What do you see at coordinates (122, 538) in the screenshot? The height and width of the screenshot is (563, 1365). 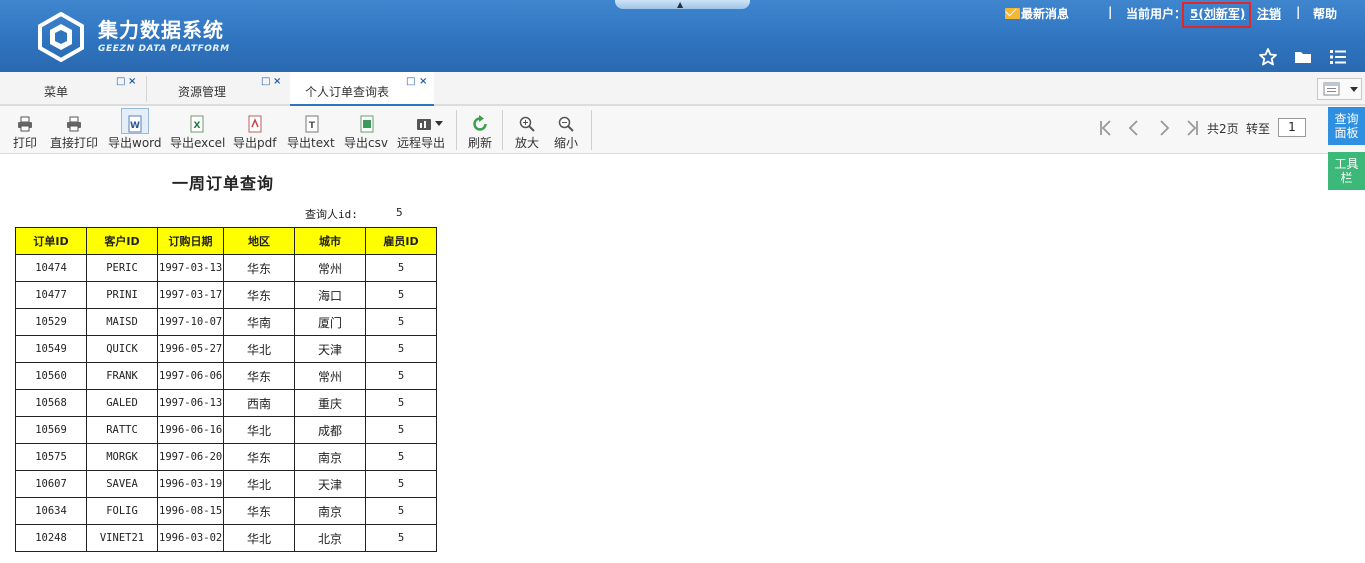 I see `customer-id-cell: VINET21` at bounding box center [122, 538].